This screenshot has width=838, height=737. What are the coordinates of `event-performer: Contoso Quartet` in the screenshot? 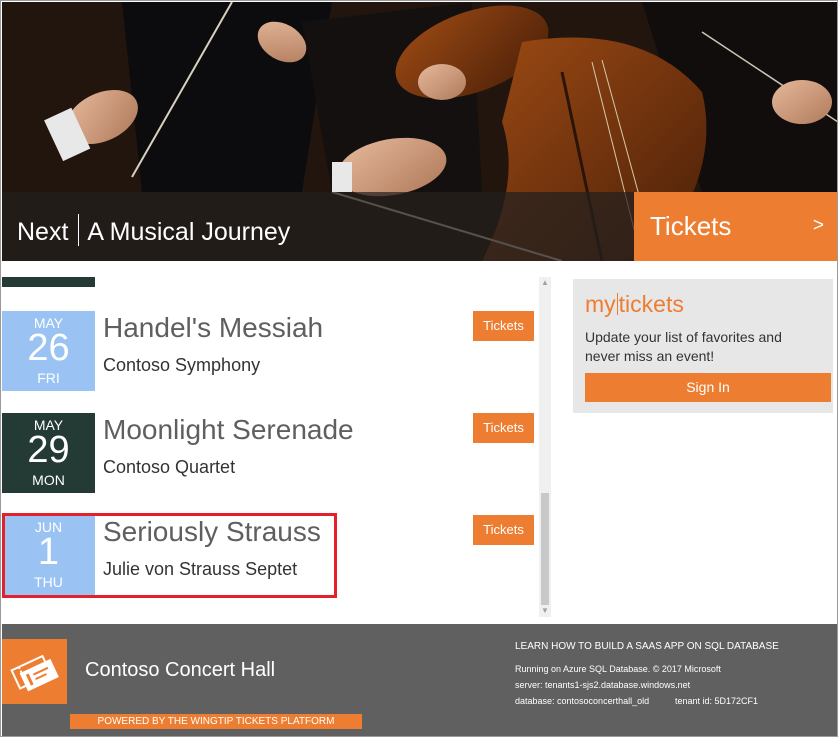 It's located at (169, 467).